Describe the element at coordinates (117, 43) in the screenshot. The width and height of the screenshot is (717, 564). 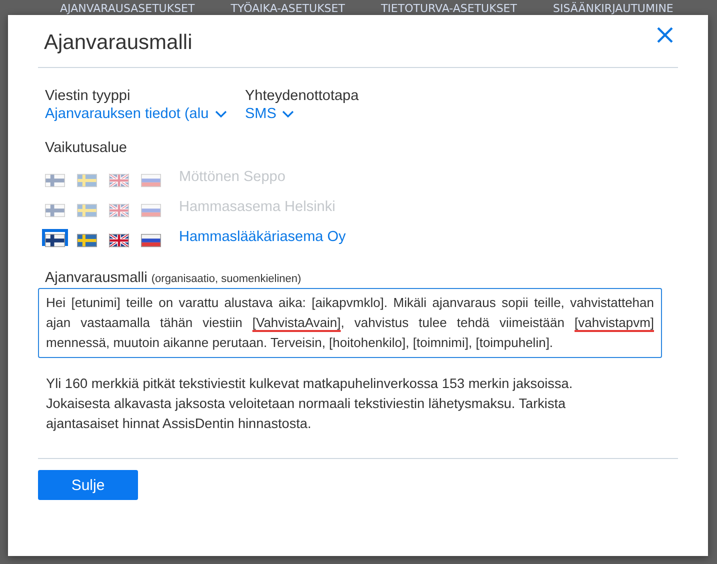
I see `dialog-title: Ajanvarausmalli` at that location.